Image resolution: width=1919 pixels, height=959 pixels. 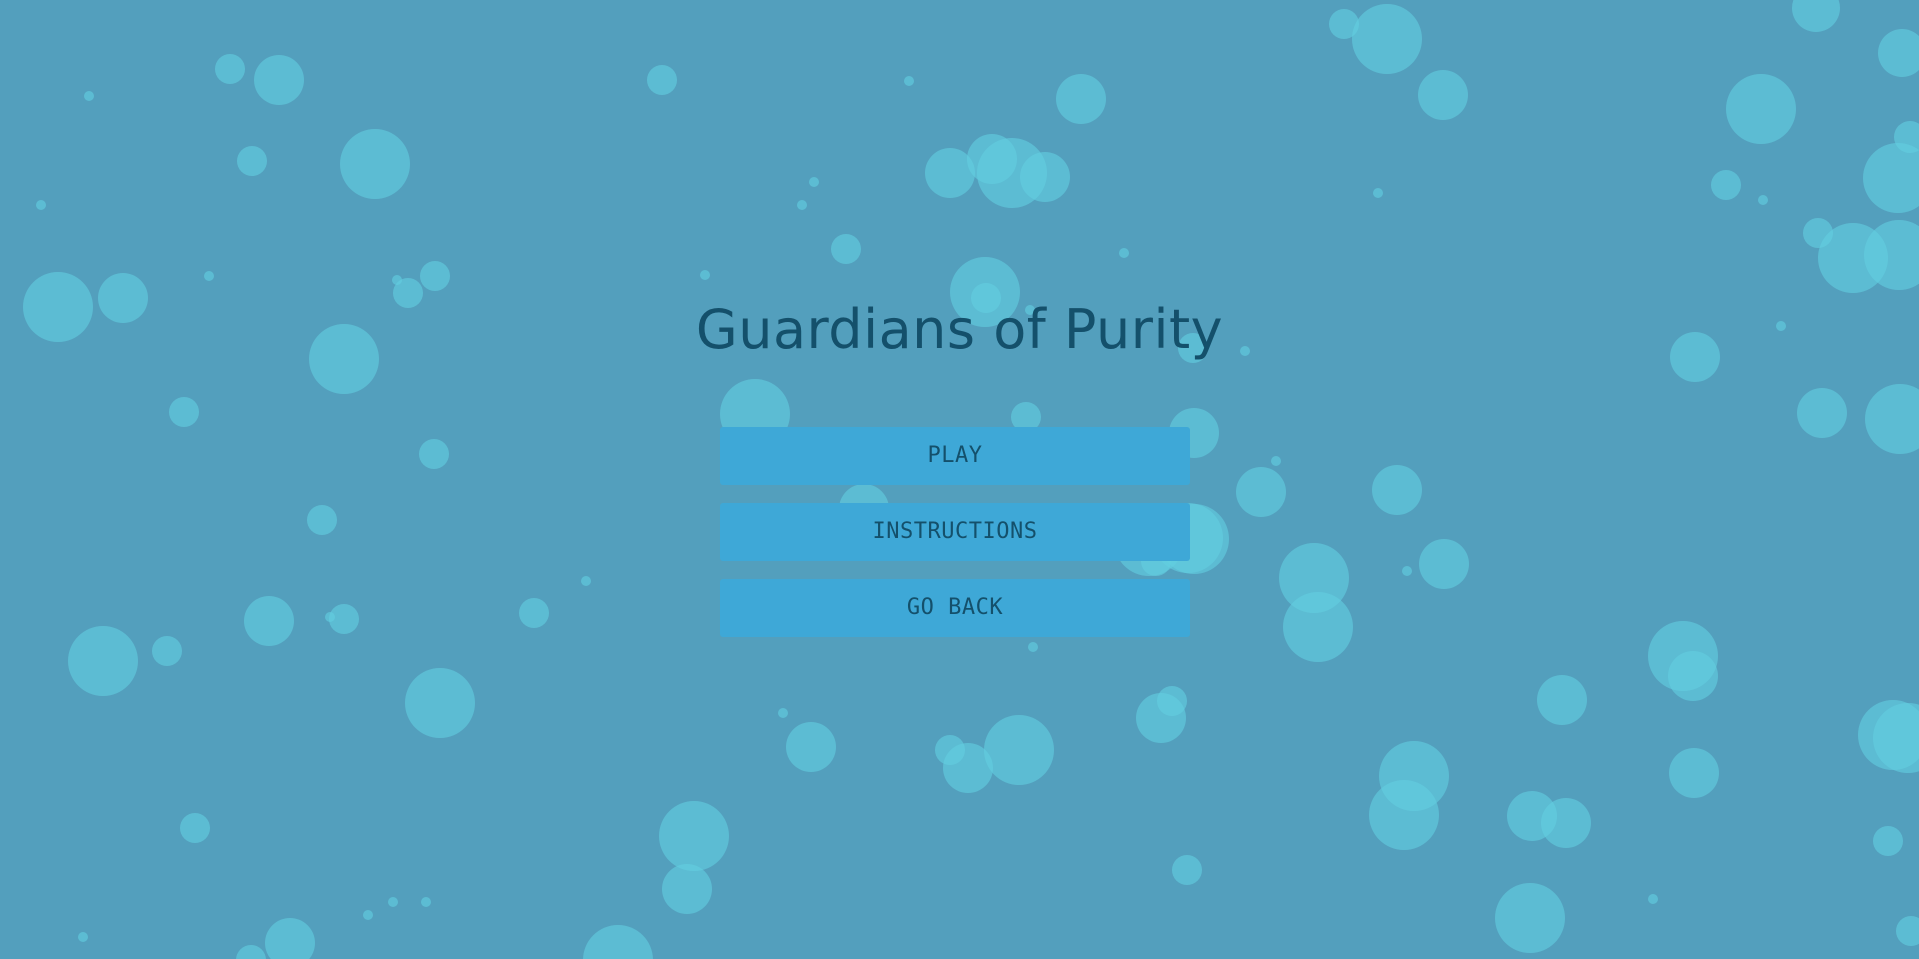 I want to click on play-button: PLAY, so click(x=955, y=456).